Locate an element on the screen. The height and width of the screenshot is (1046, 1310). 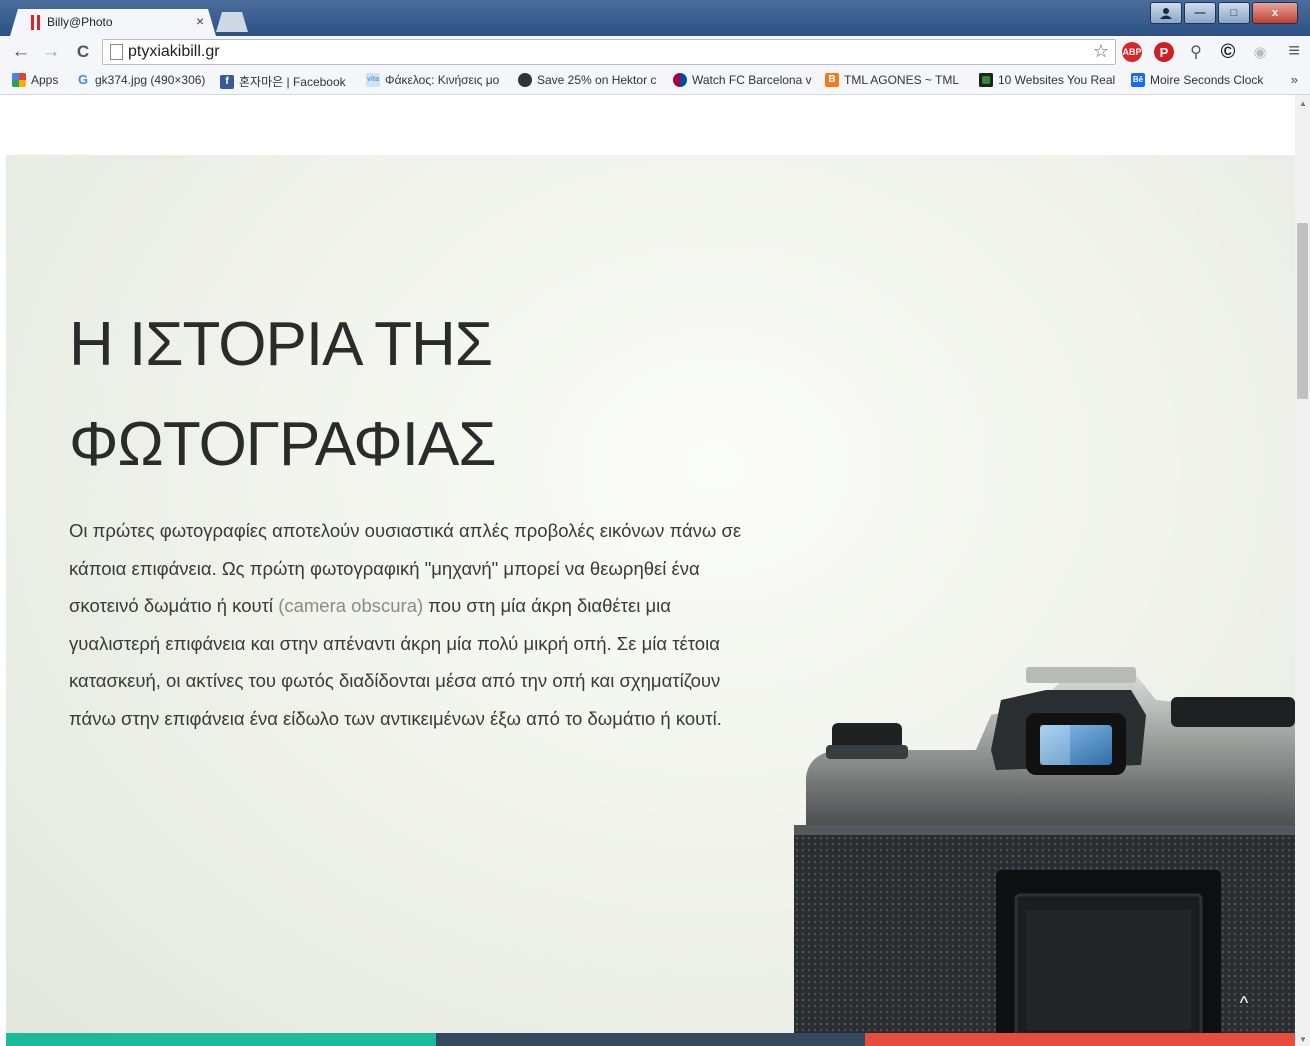
profile-icon is located at coordinates (1166, 13).